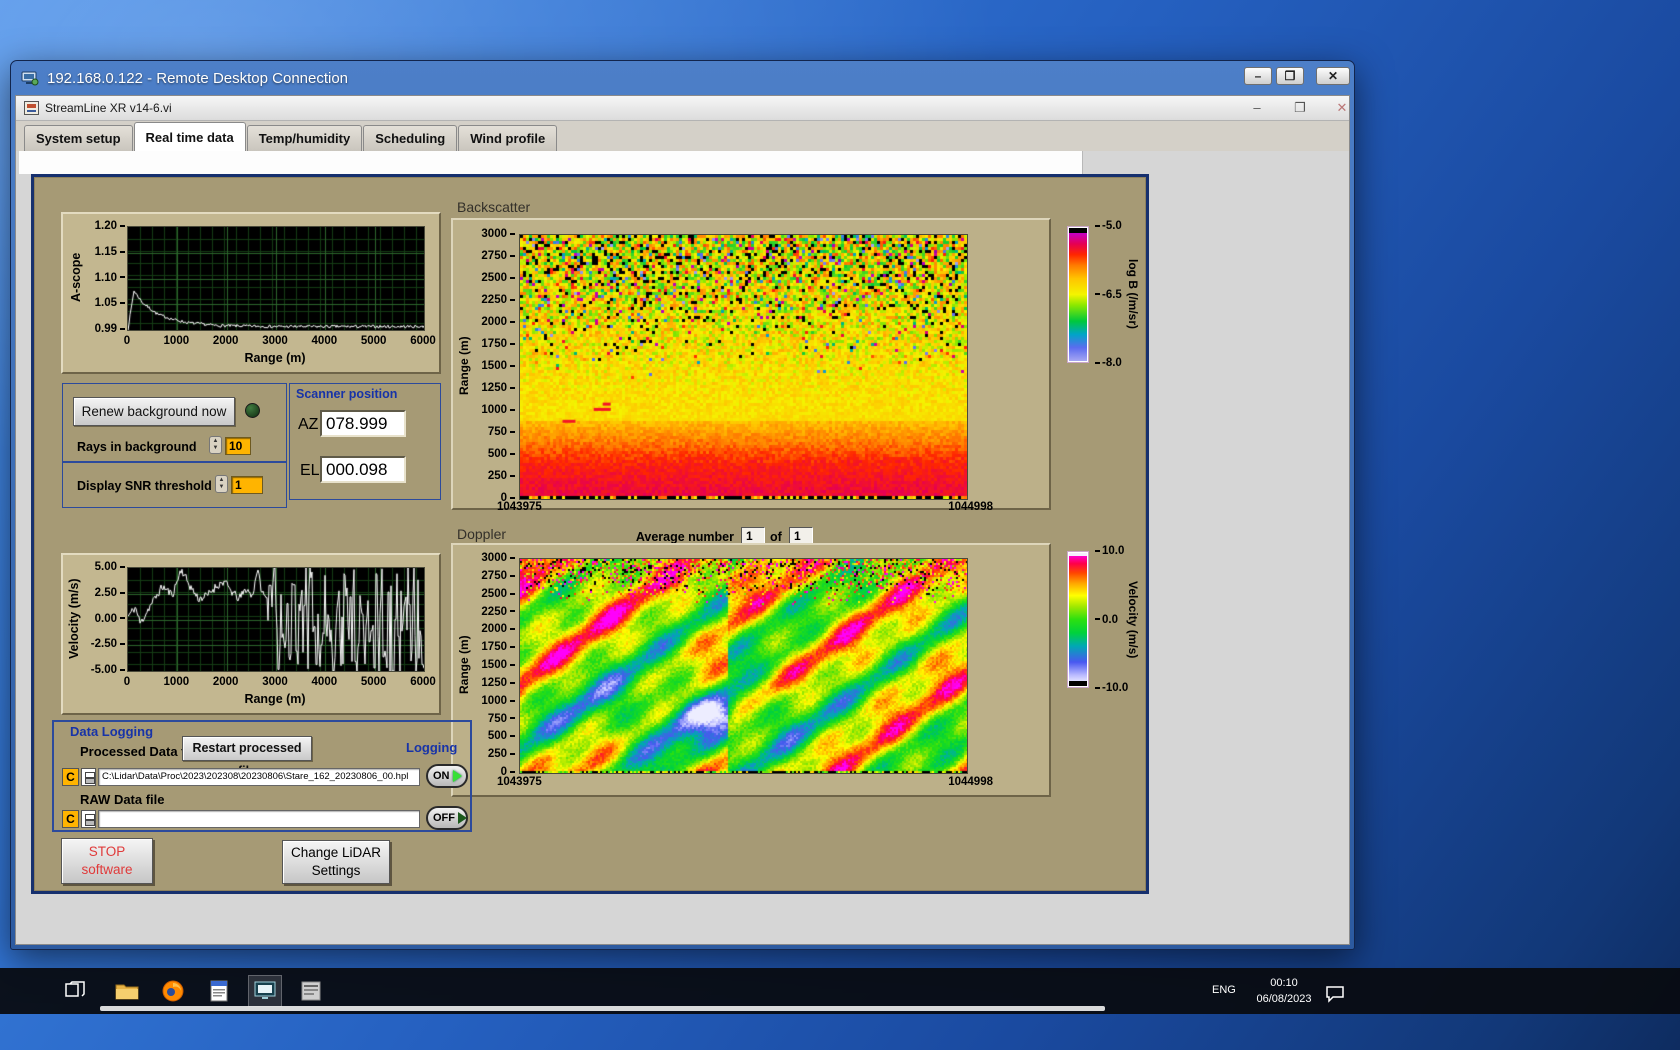 Image resolution: width=1680 pixels, height=1050 pixels. I want to click on ascope-y-ticks: 1.20 1.15 1.10 1.05 0.99, so click(102, 277).